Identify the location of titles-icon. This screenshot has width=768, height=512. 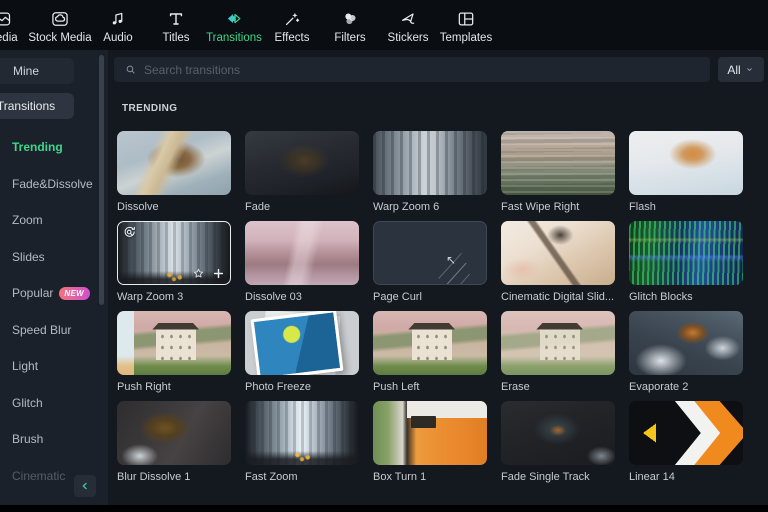
(176, 19).